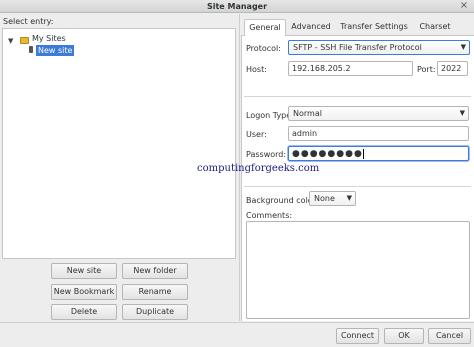  I want to click on ok-button: OK, so click(404, 336).